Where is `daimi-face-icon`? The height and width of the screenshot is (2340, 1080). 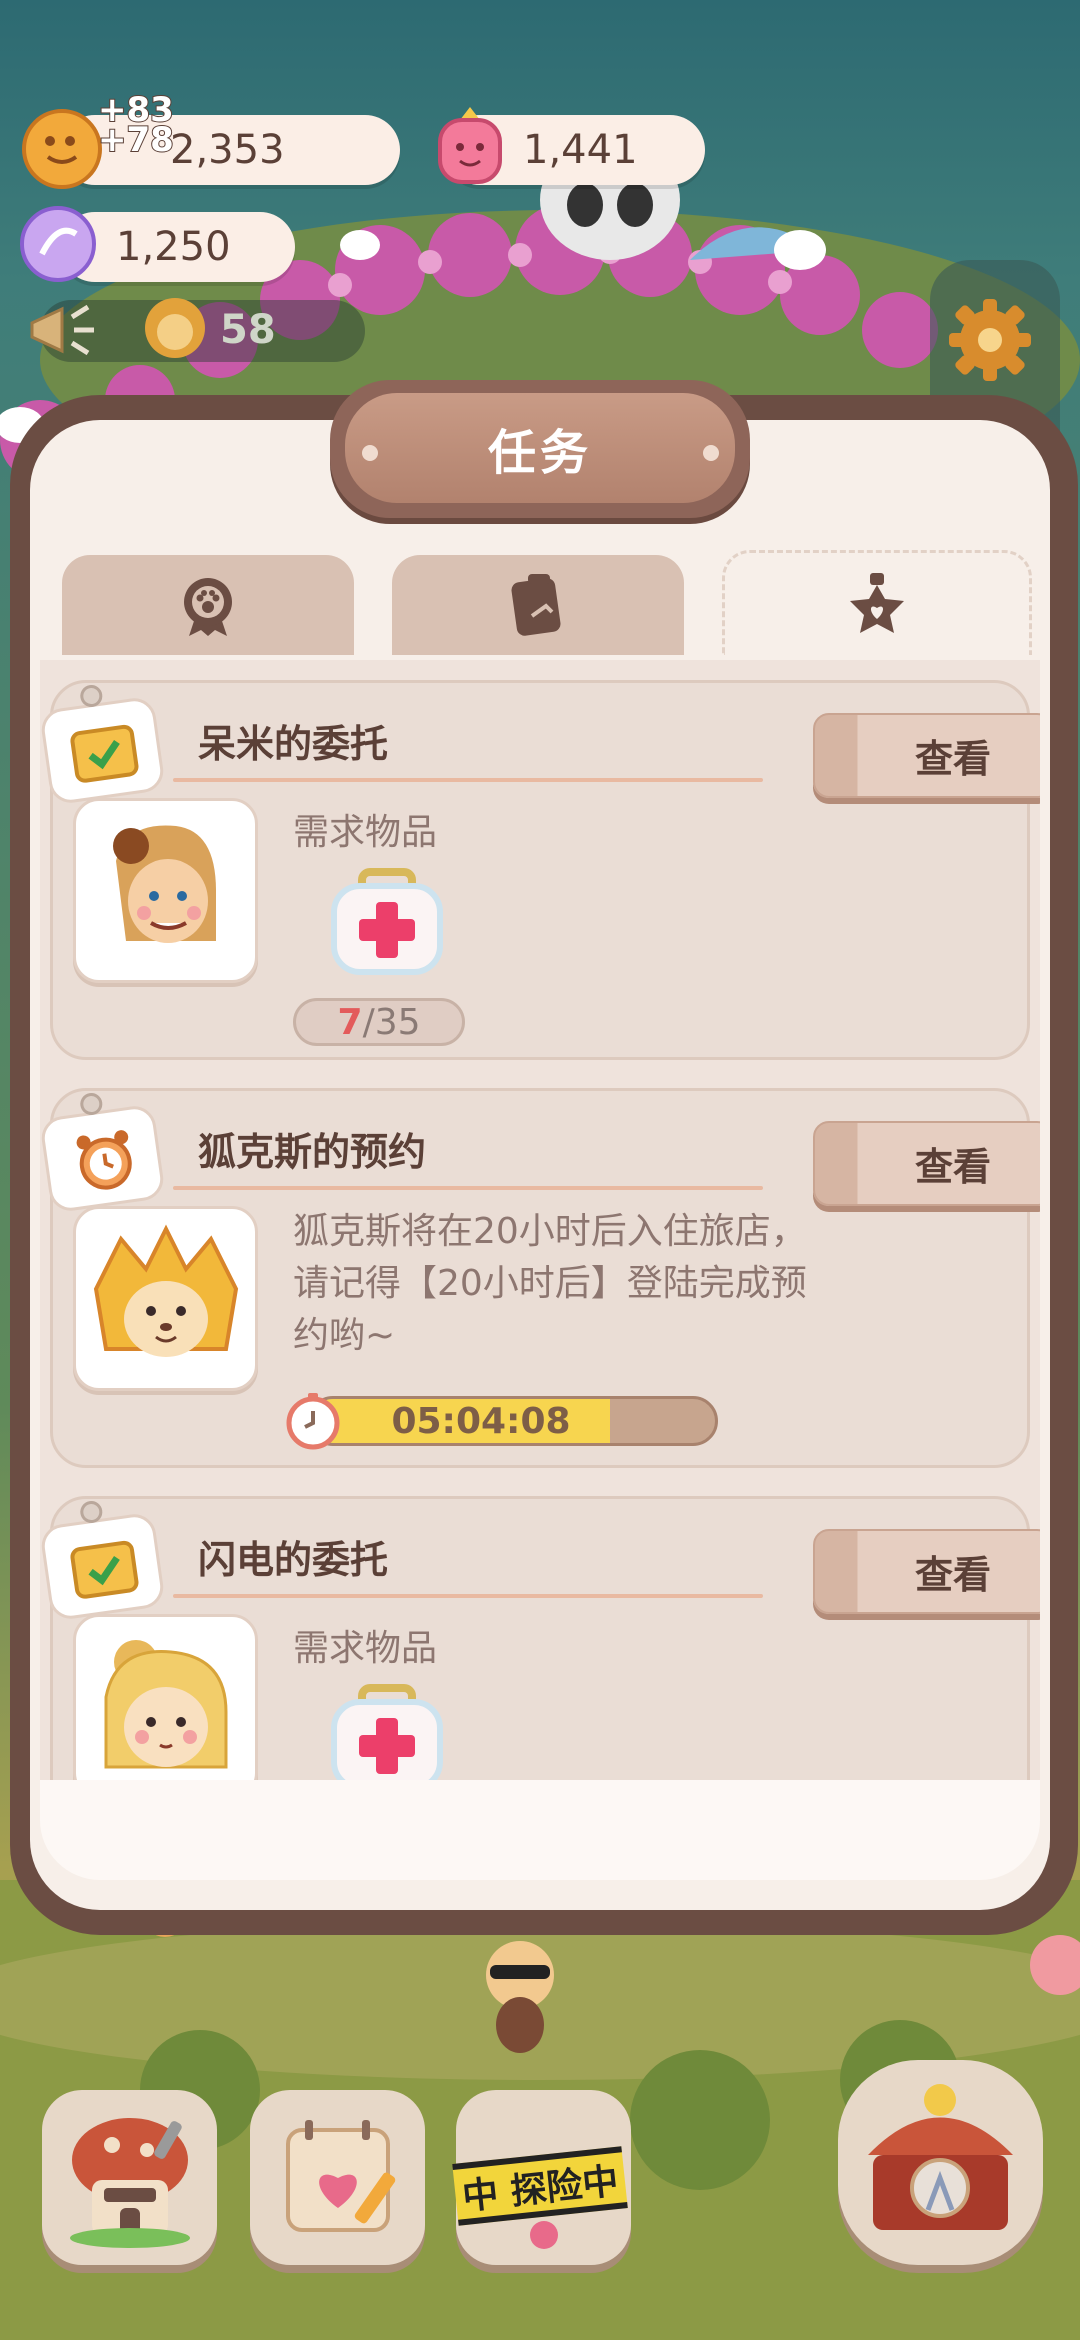 daimi-face-icon is located at coordinates (164, 884).